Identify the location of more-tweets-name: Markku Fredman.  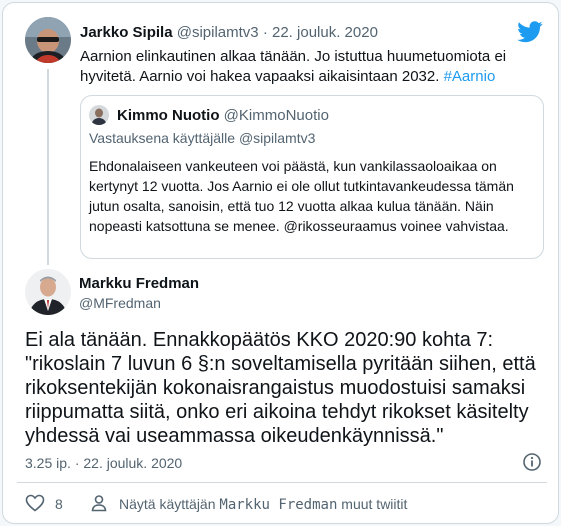
(278, 505).